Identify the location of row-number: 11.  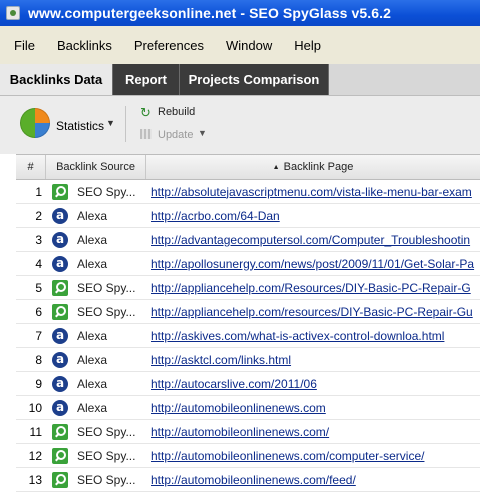
(35, 431).